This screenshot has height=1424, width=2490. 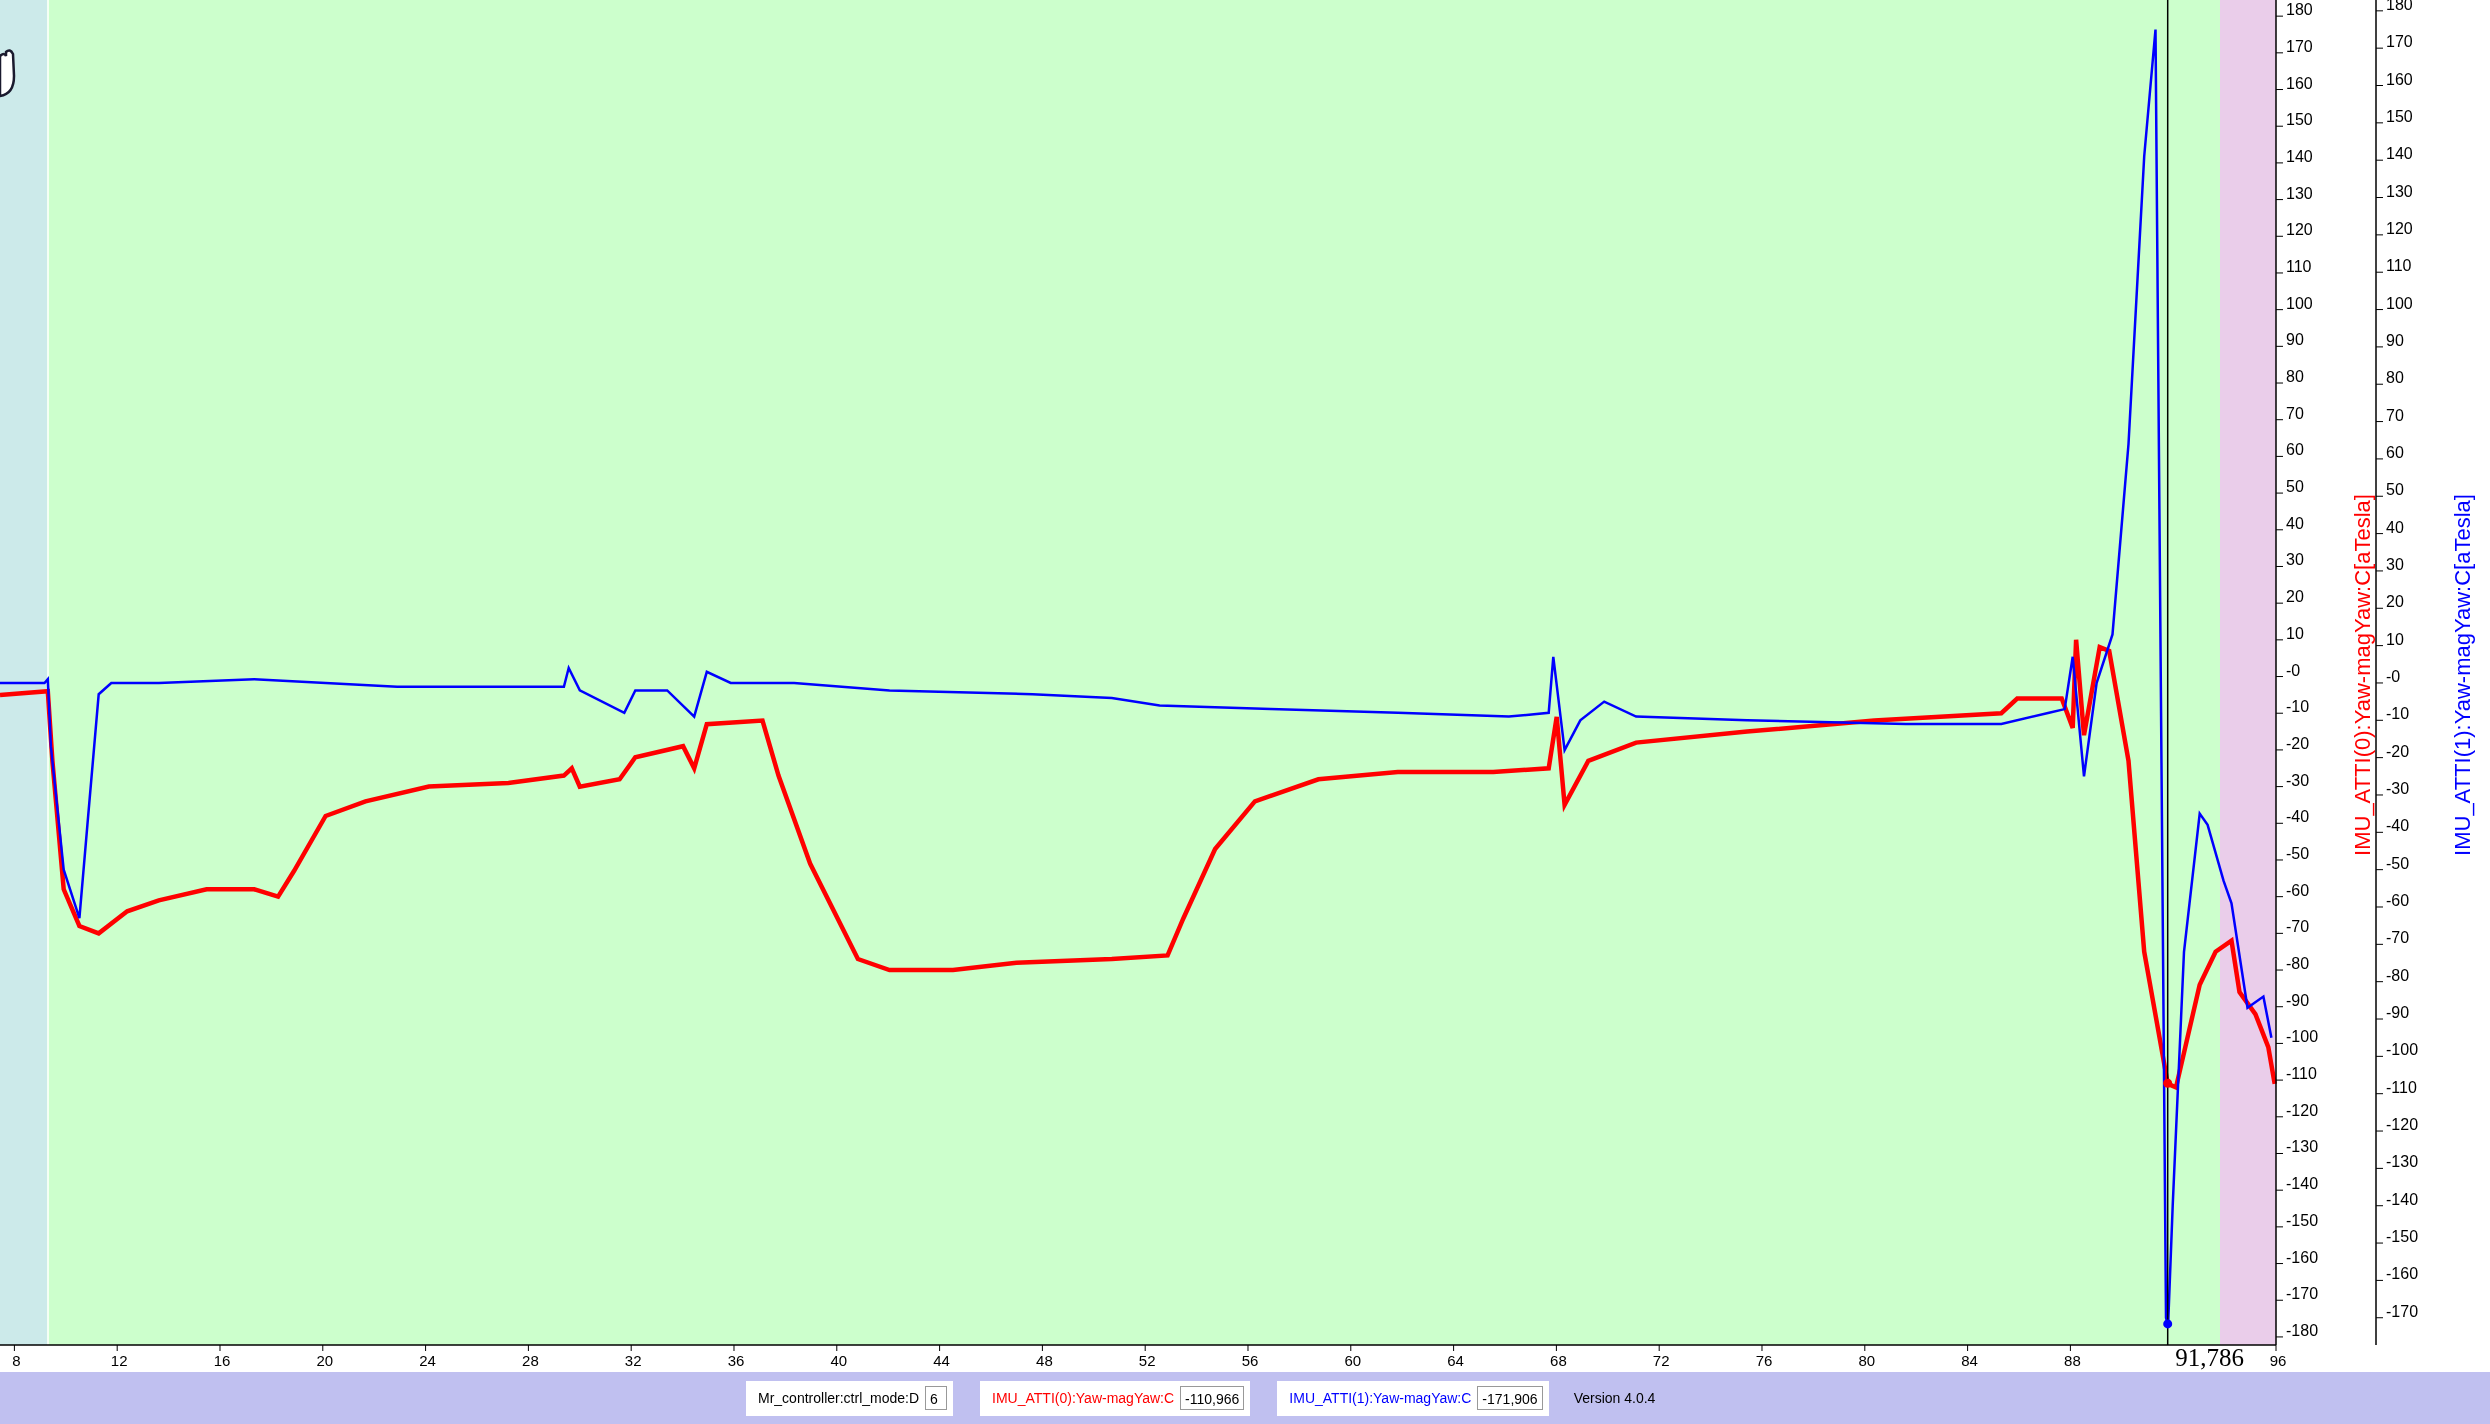 I want to click on tick-label: 48, so click(x=1044, y=1360).